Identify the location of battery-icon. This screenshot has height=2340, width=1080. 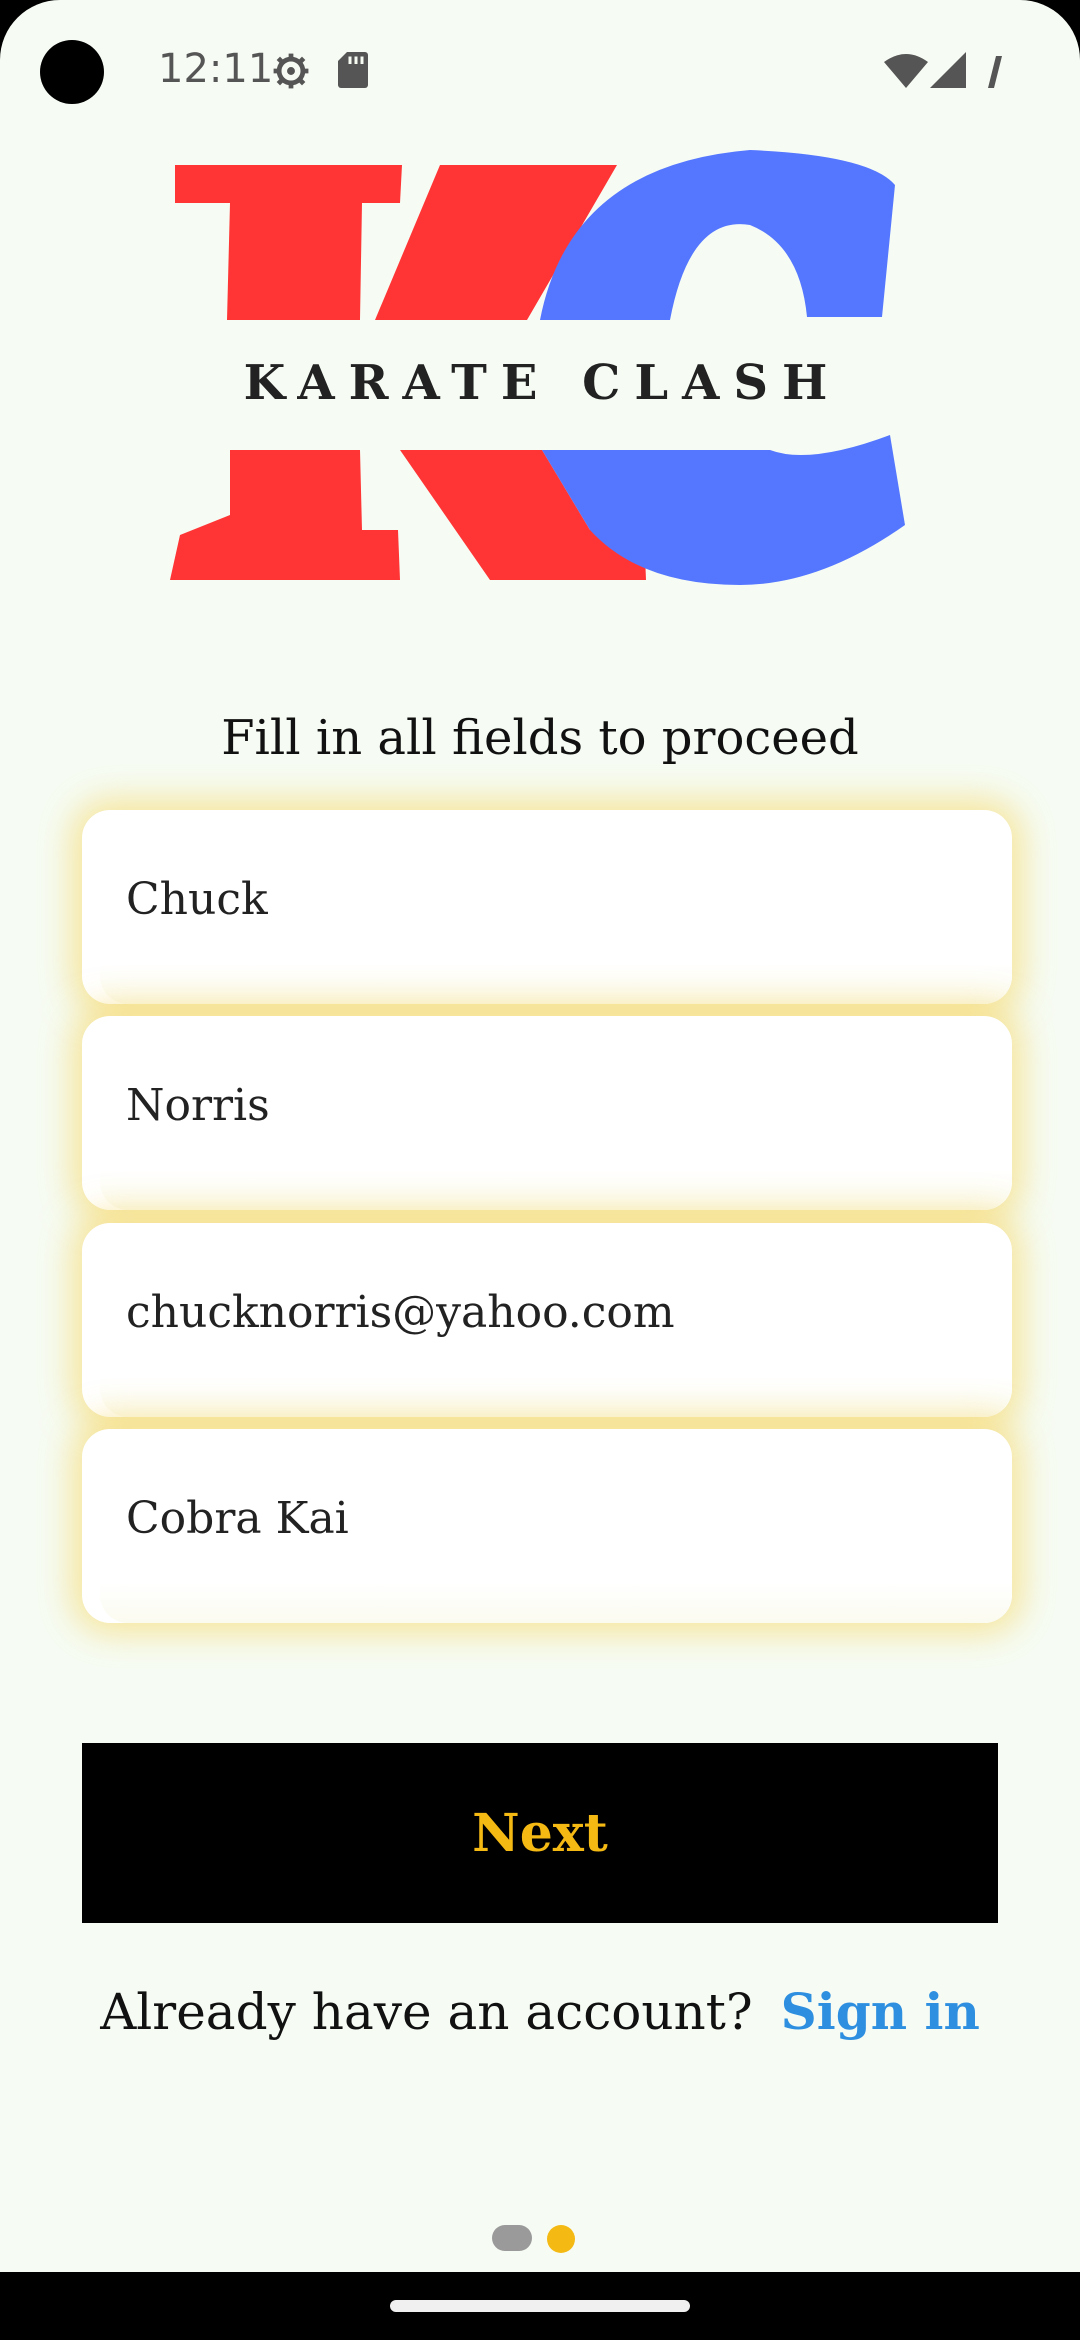
(995, 72).